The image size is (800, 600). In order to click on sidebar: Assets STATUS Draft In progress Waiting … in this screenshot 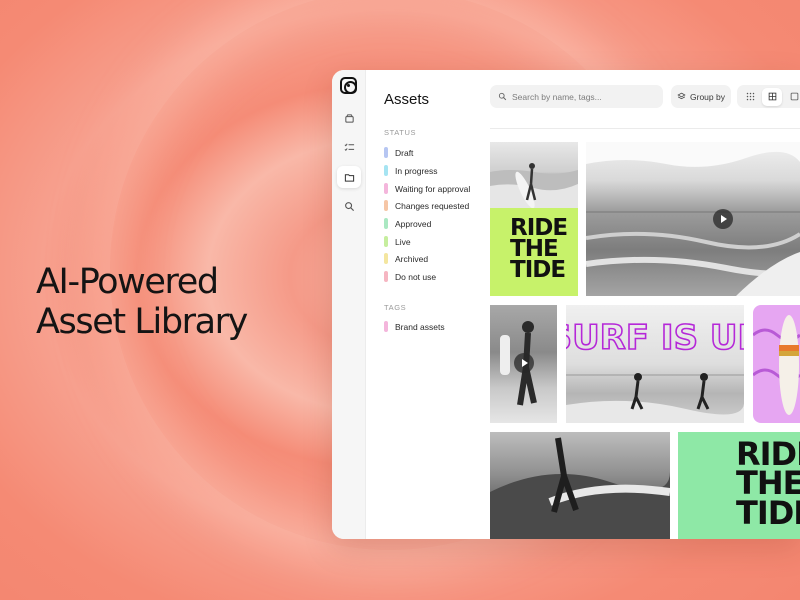, I will do `click(428, 304)`.